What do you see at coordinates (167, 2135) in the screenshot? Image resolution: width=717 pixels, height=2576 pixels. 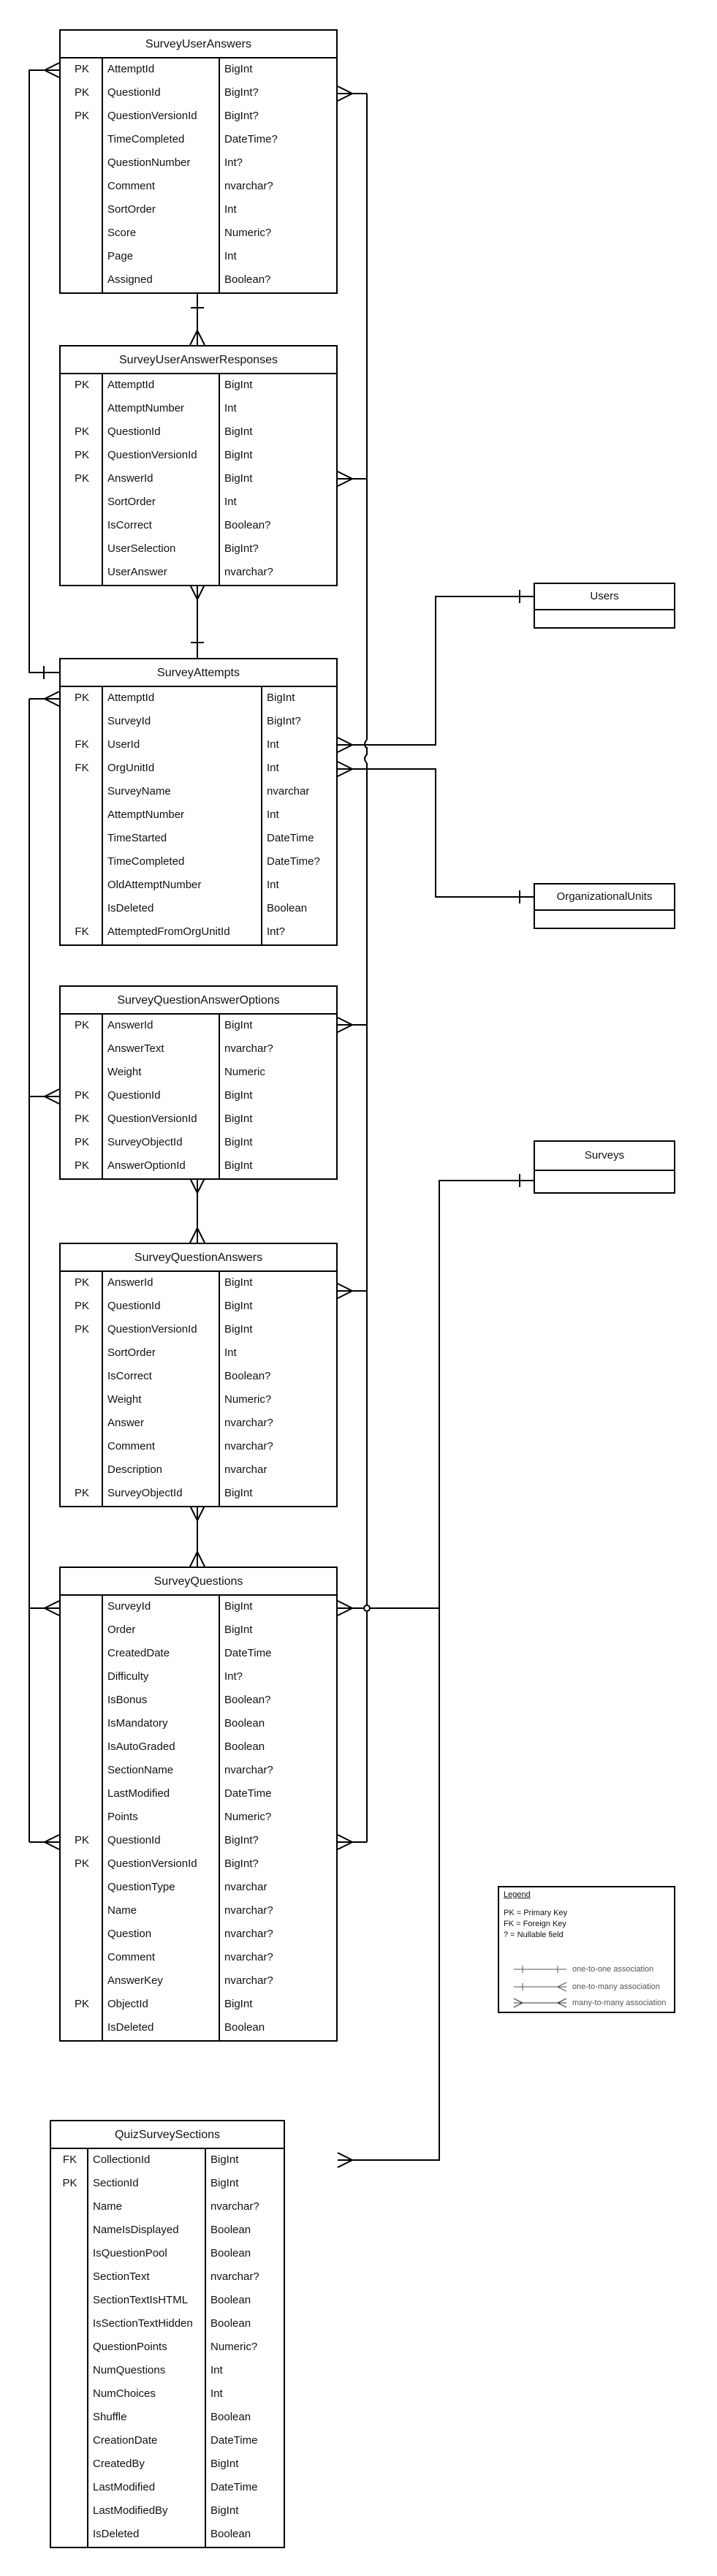 I see `entity-title: QuizSurveySections` at bounding box center [167, 2135].